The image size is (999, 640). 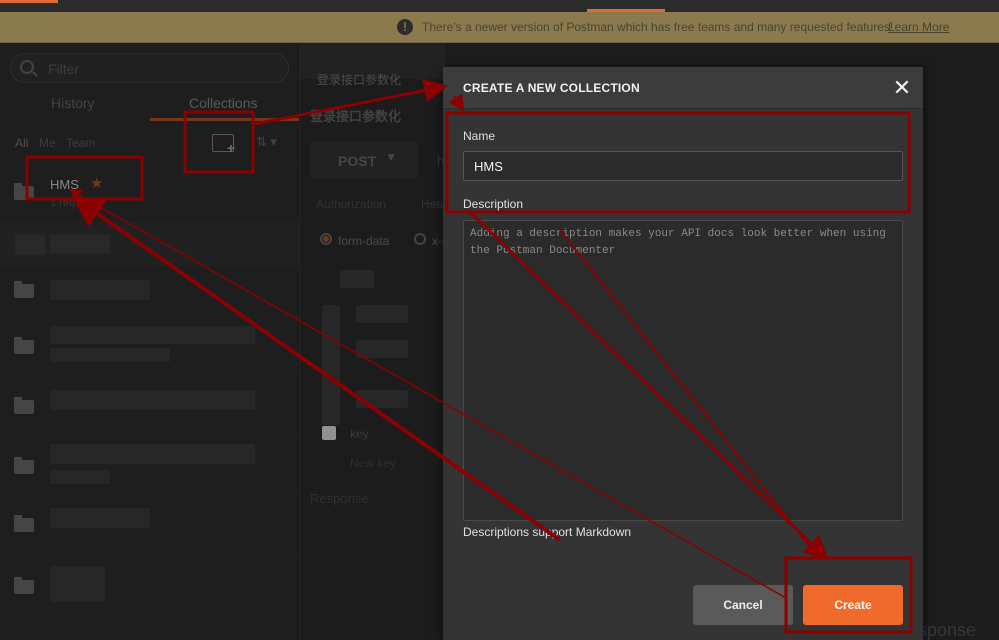 What do you see at coordinates (551, 88) in the screenshot?
I see `modal-title: CREATE A NEW COLLECTION` at bounding box center [551, 88].